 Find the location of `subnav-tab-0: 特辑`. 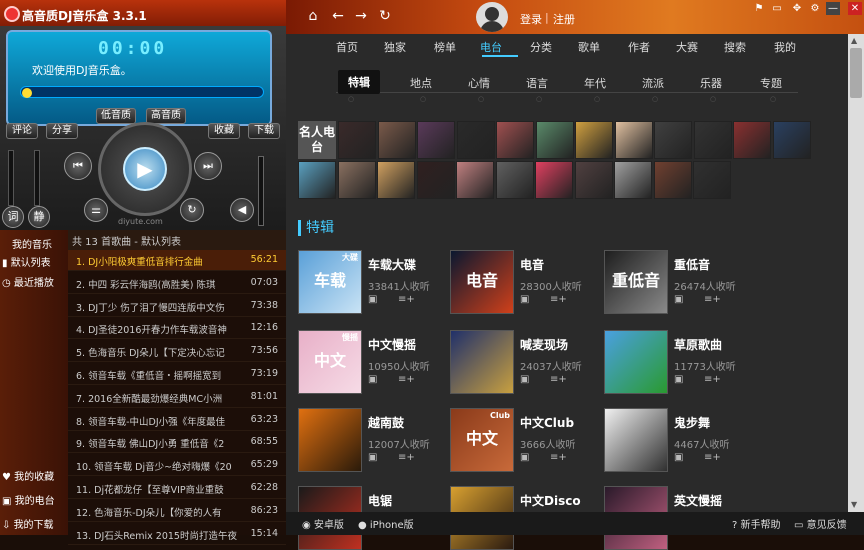

subnav-tab-0: 特辑 is located at coordinates (359, 82).